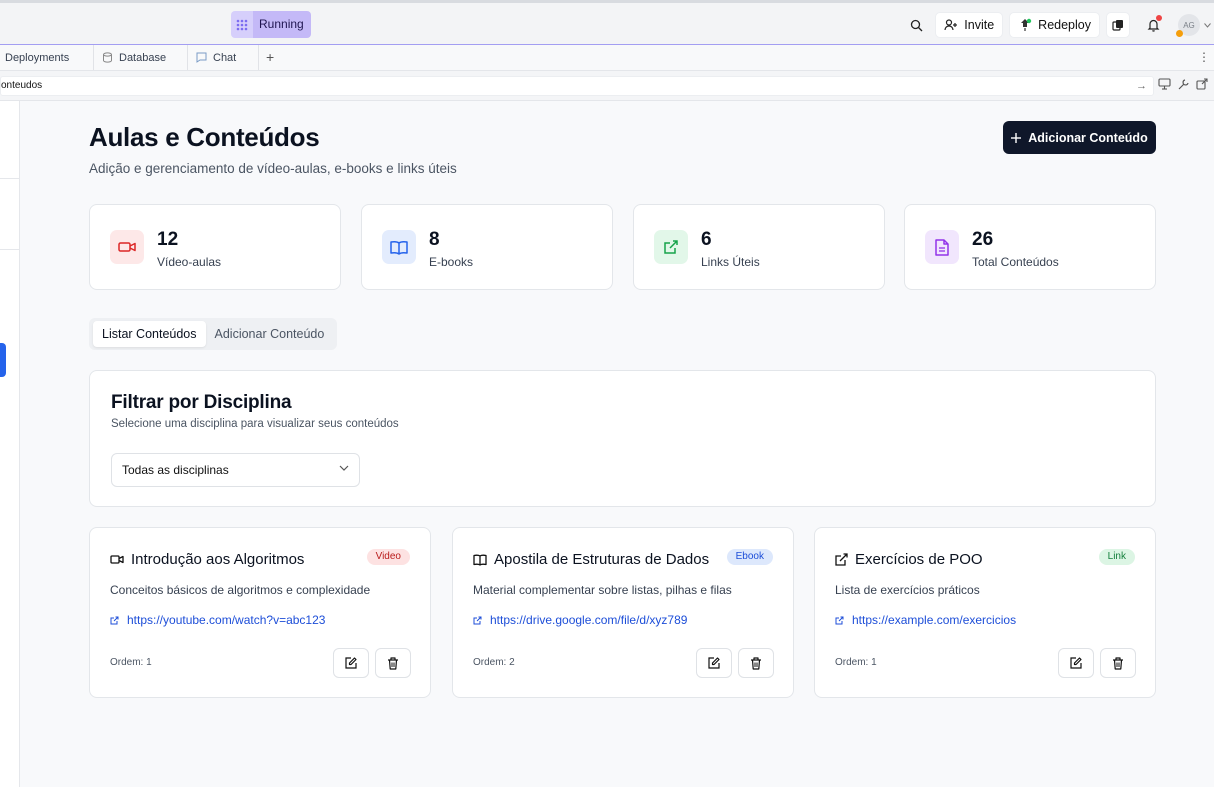  Describe the element at coordinates (1153, 25) in the screenshot. I see `bell-icon` at that location.